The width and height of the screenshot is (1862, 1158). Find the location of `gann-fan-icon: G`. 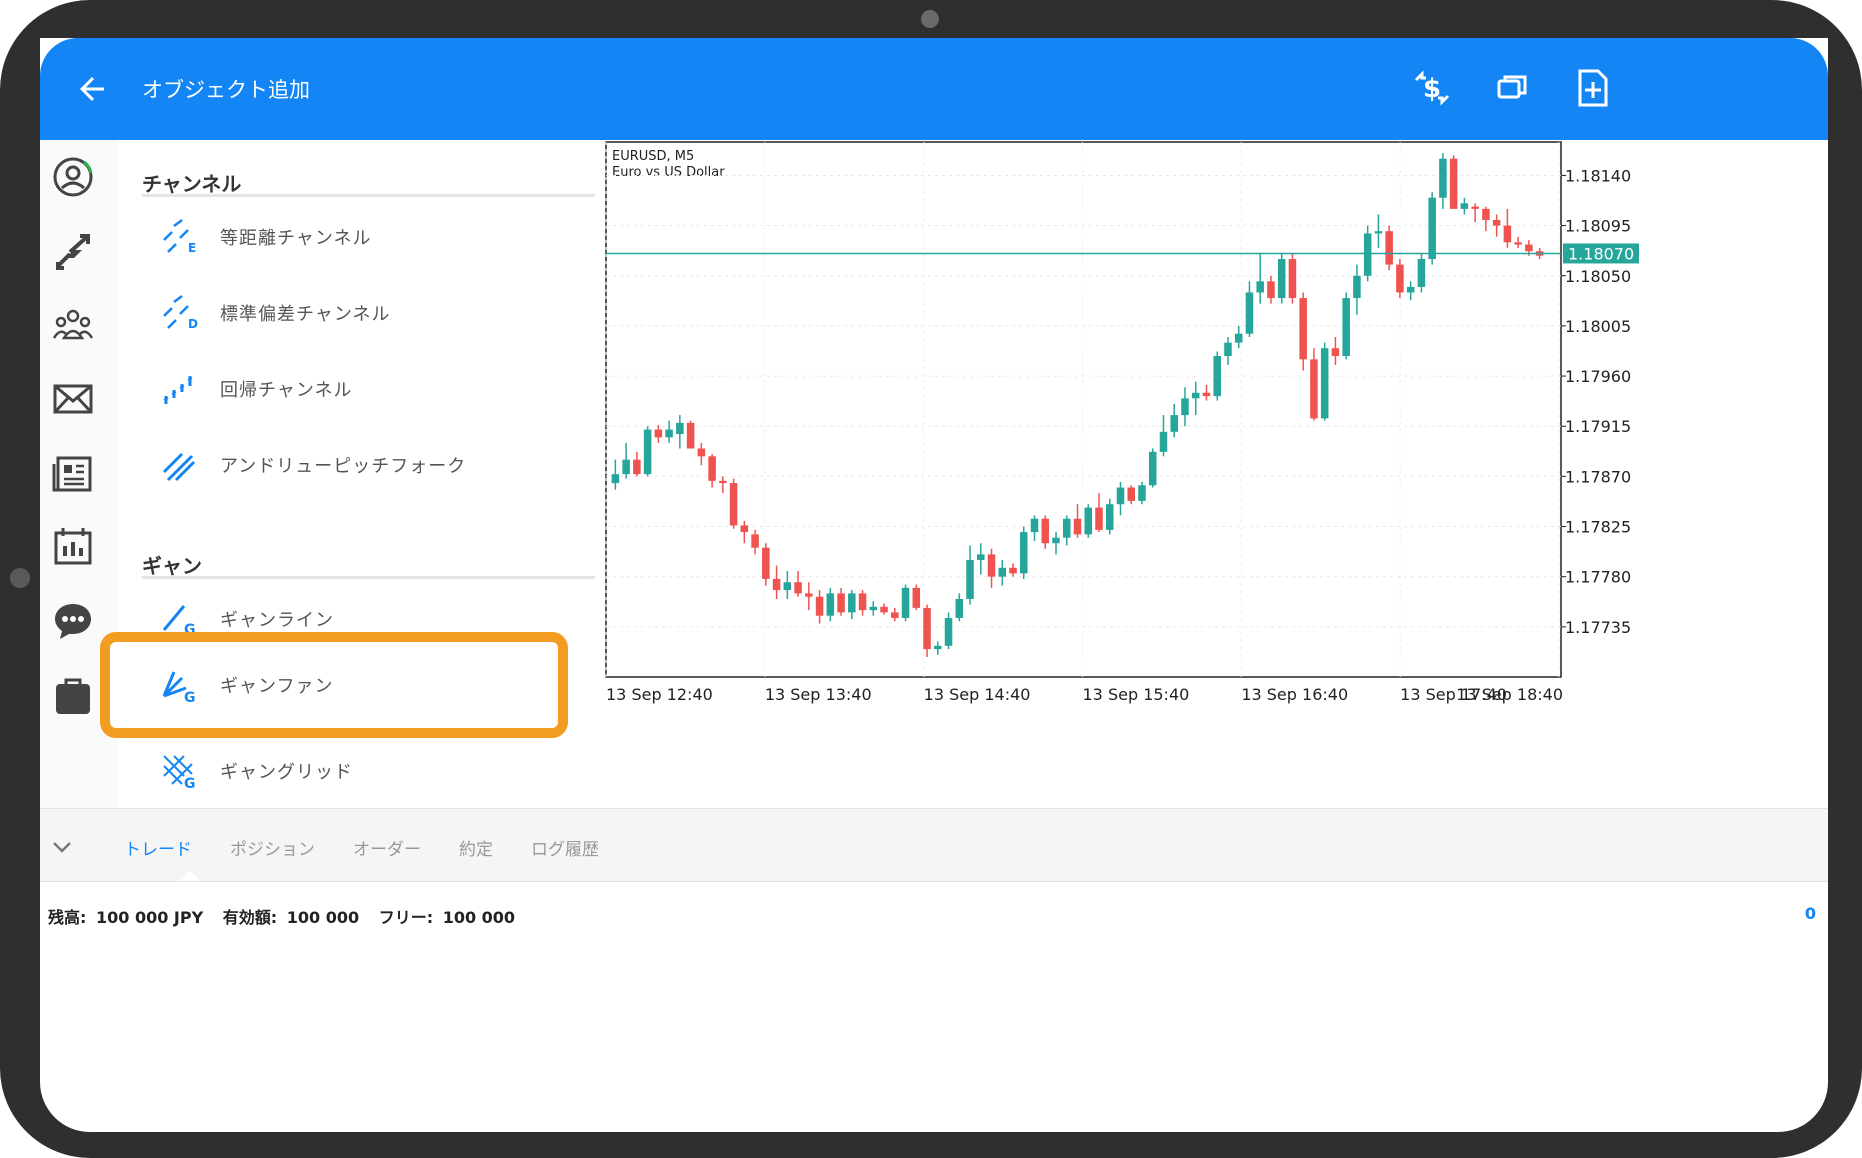

gann-fan-icon: G is located at coordinates (179, 686).